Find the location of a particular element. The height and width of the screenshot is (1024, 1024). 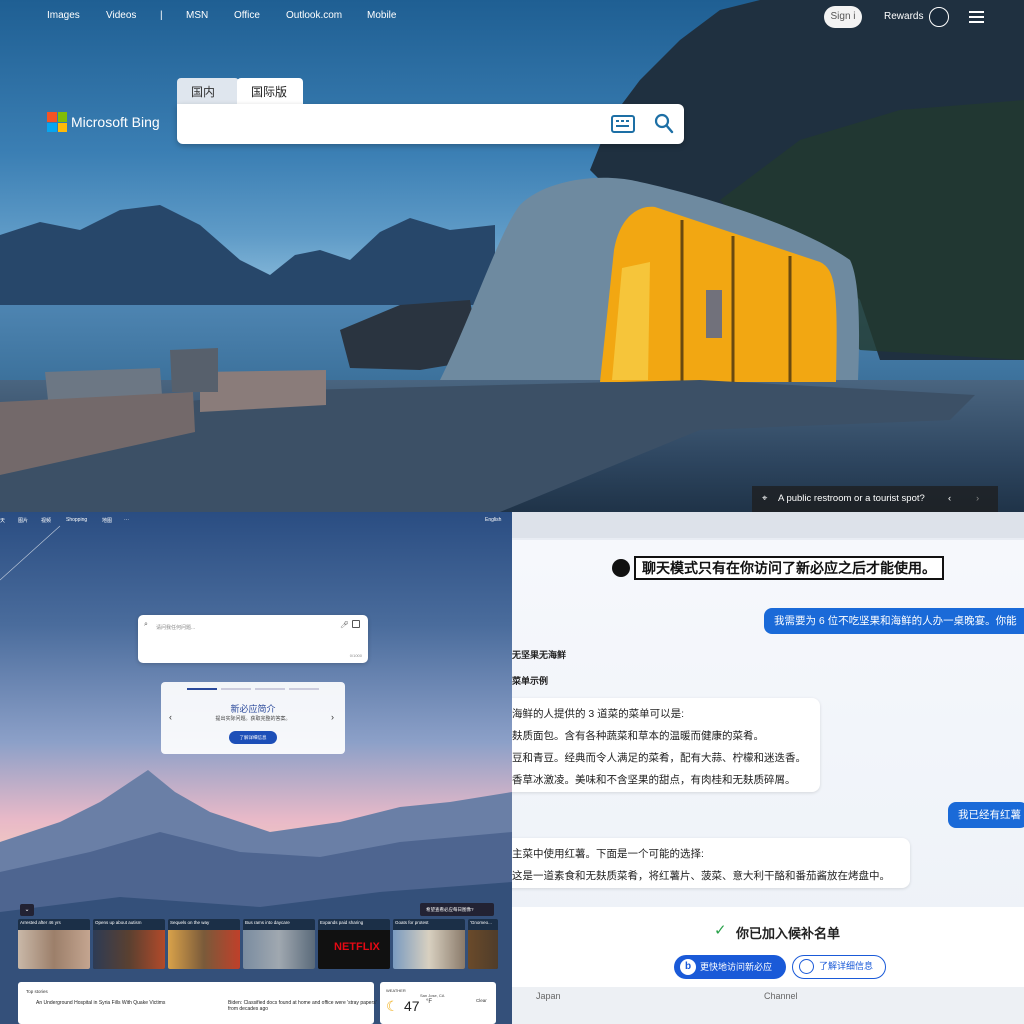

bing-logo: Microsoft Bing is located at coordinates (103, 122).